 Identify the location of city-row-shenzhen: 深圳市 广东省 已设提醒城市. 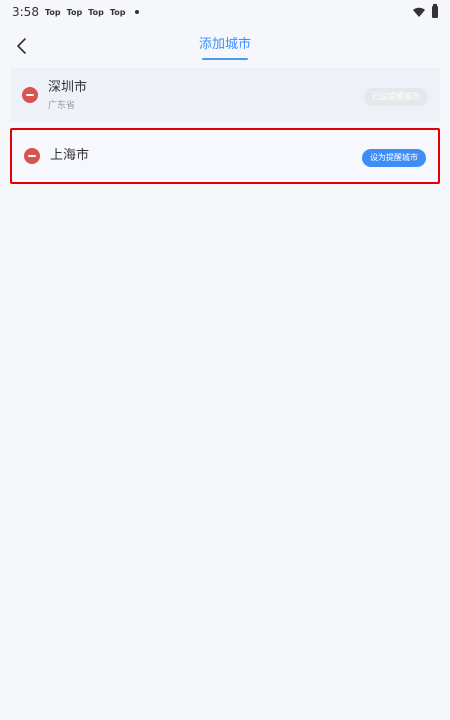
(225, 95).